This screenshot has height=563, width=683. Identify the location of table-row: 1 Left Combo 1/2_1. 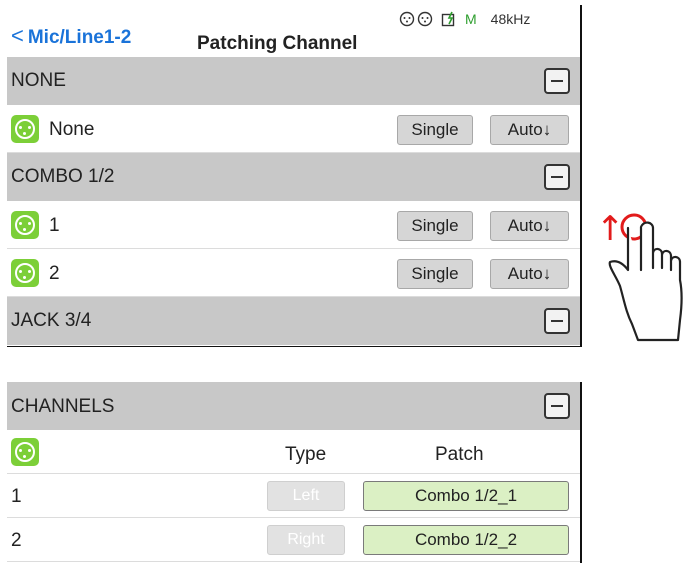
(293, 496).